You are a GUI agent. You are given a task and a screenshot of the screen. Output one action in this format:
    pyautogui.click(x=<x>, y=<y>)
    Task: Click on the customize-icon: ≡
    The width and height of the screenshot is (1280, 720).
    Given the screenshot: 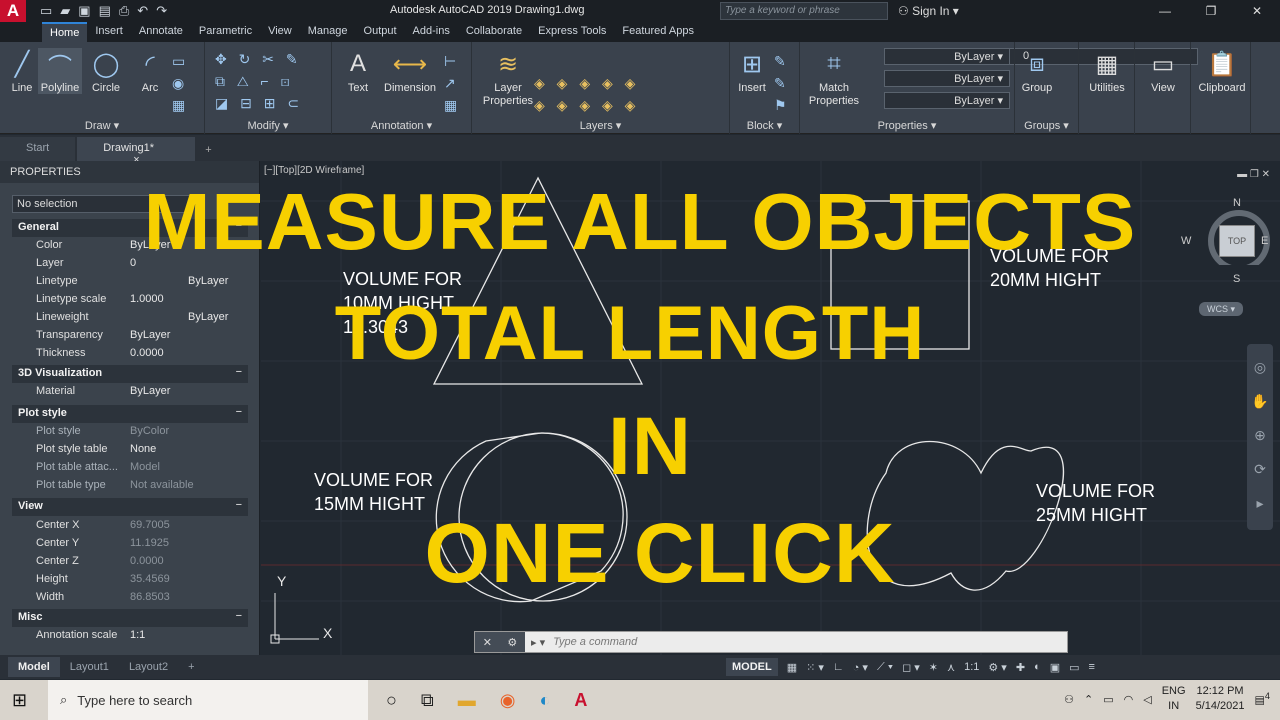 What is the action you would take?
    pyautogui.click(x=1092, y=667)
    